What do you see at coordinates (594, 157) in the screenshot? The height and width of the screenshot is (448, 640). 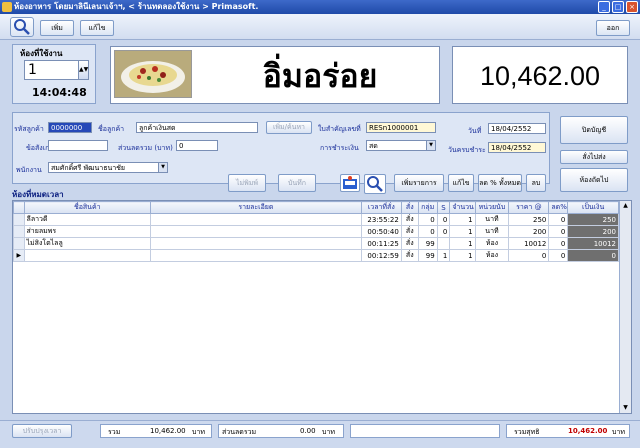 I see `send-button: สั่งไปส่ง` at bounding box center [594, 157].